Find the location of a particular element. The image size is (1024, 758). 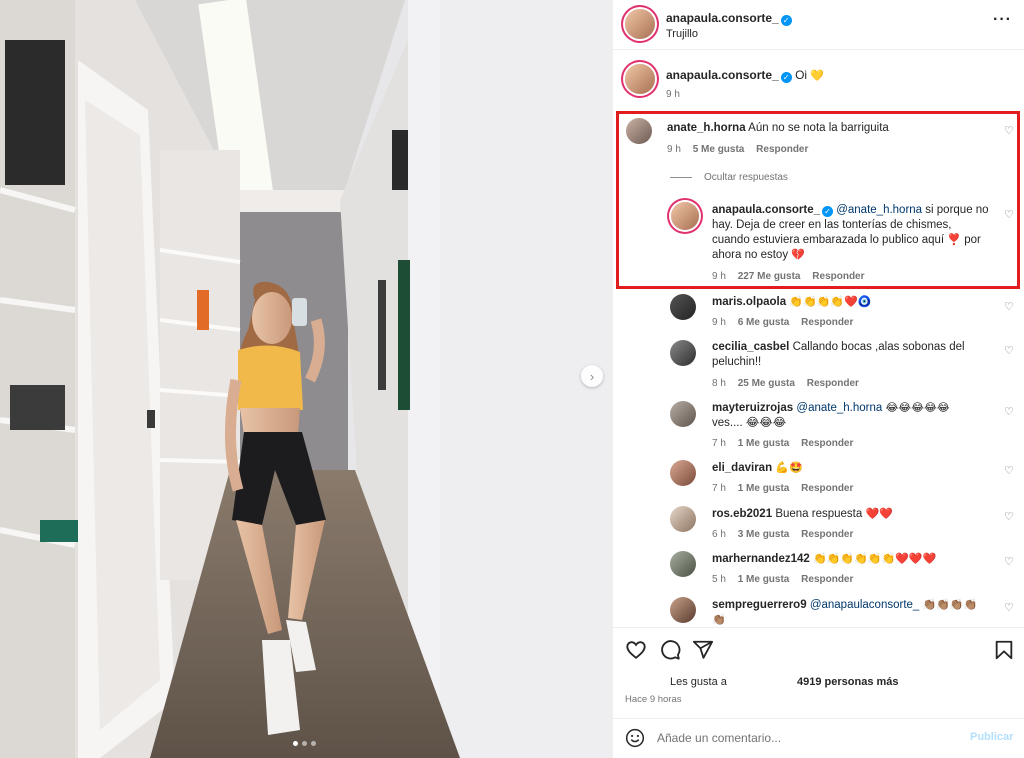

comment-mention: @anapaulaconsorte_ is located at coordinates (865, 605).